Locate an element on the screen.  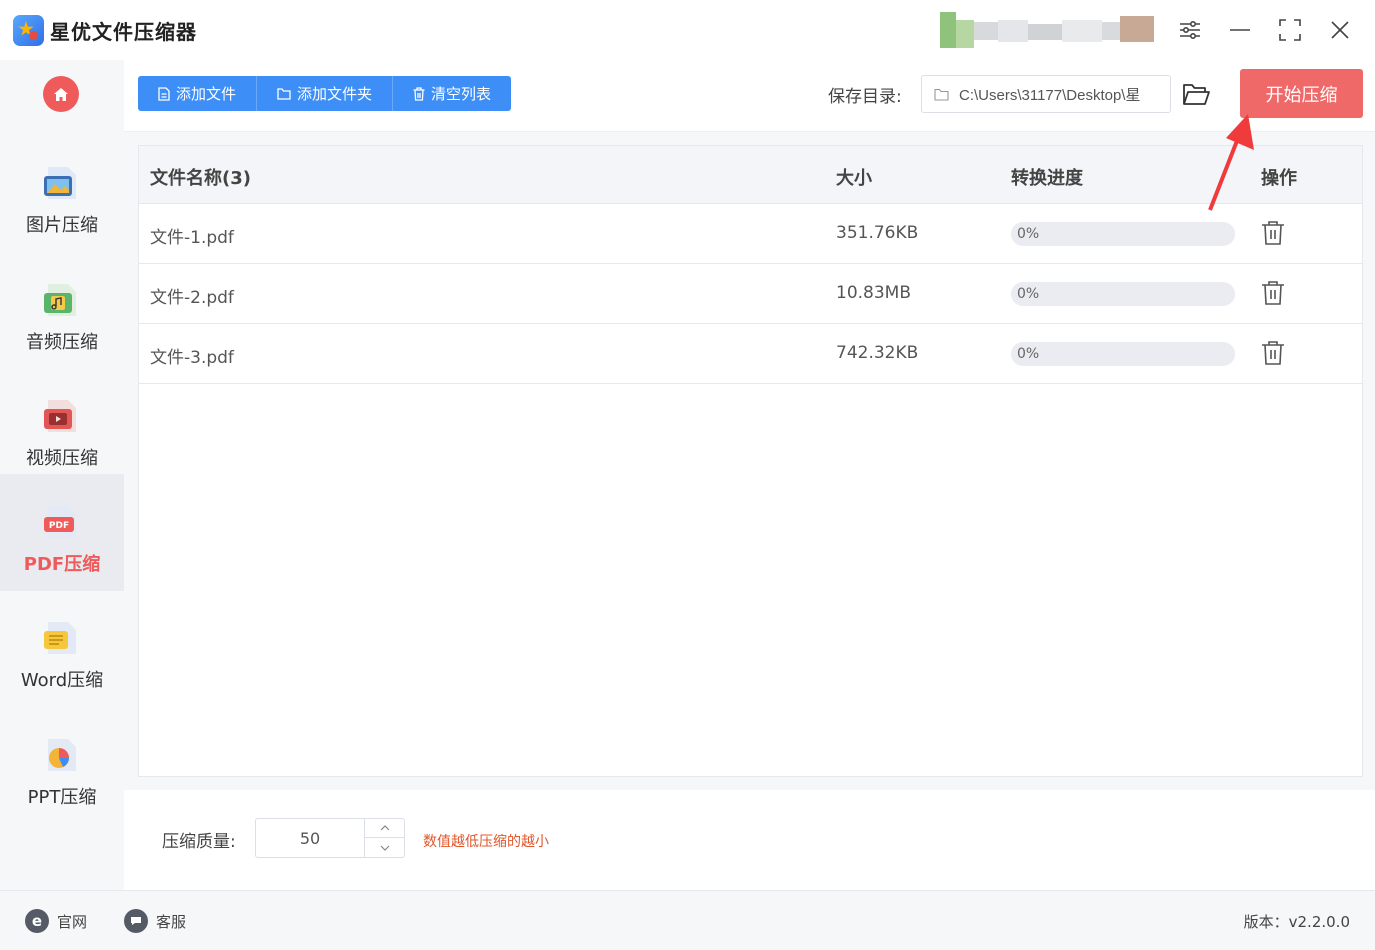
sidebar-item-word: Word压缩 is located at coordinates (62, 648).